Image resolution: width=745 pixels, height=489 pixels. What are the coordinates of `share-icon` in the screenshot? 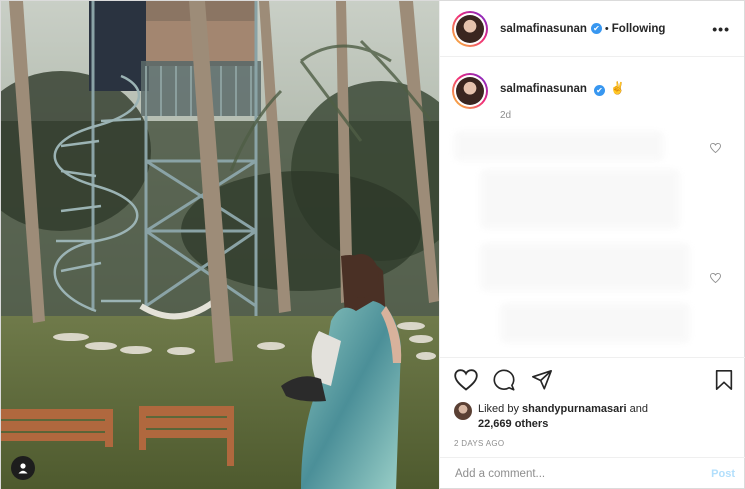 It's located at (542, 380).